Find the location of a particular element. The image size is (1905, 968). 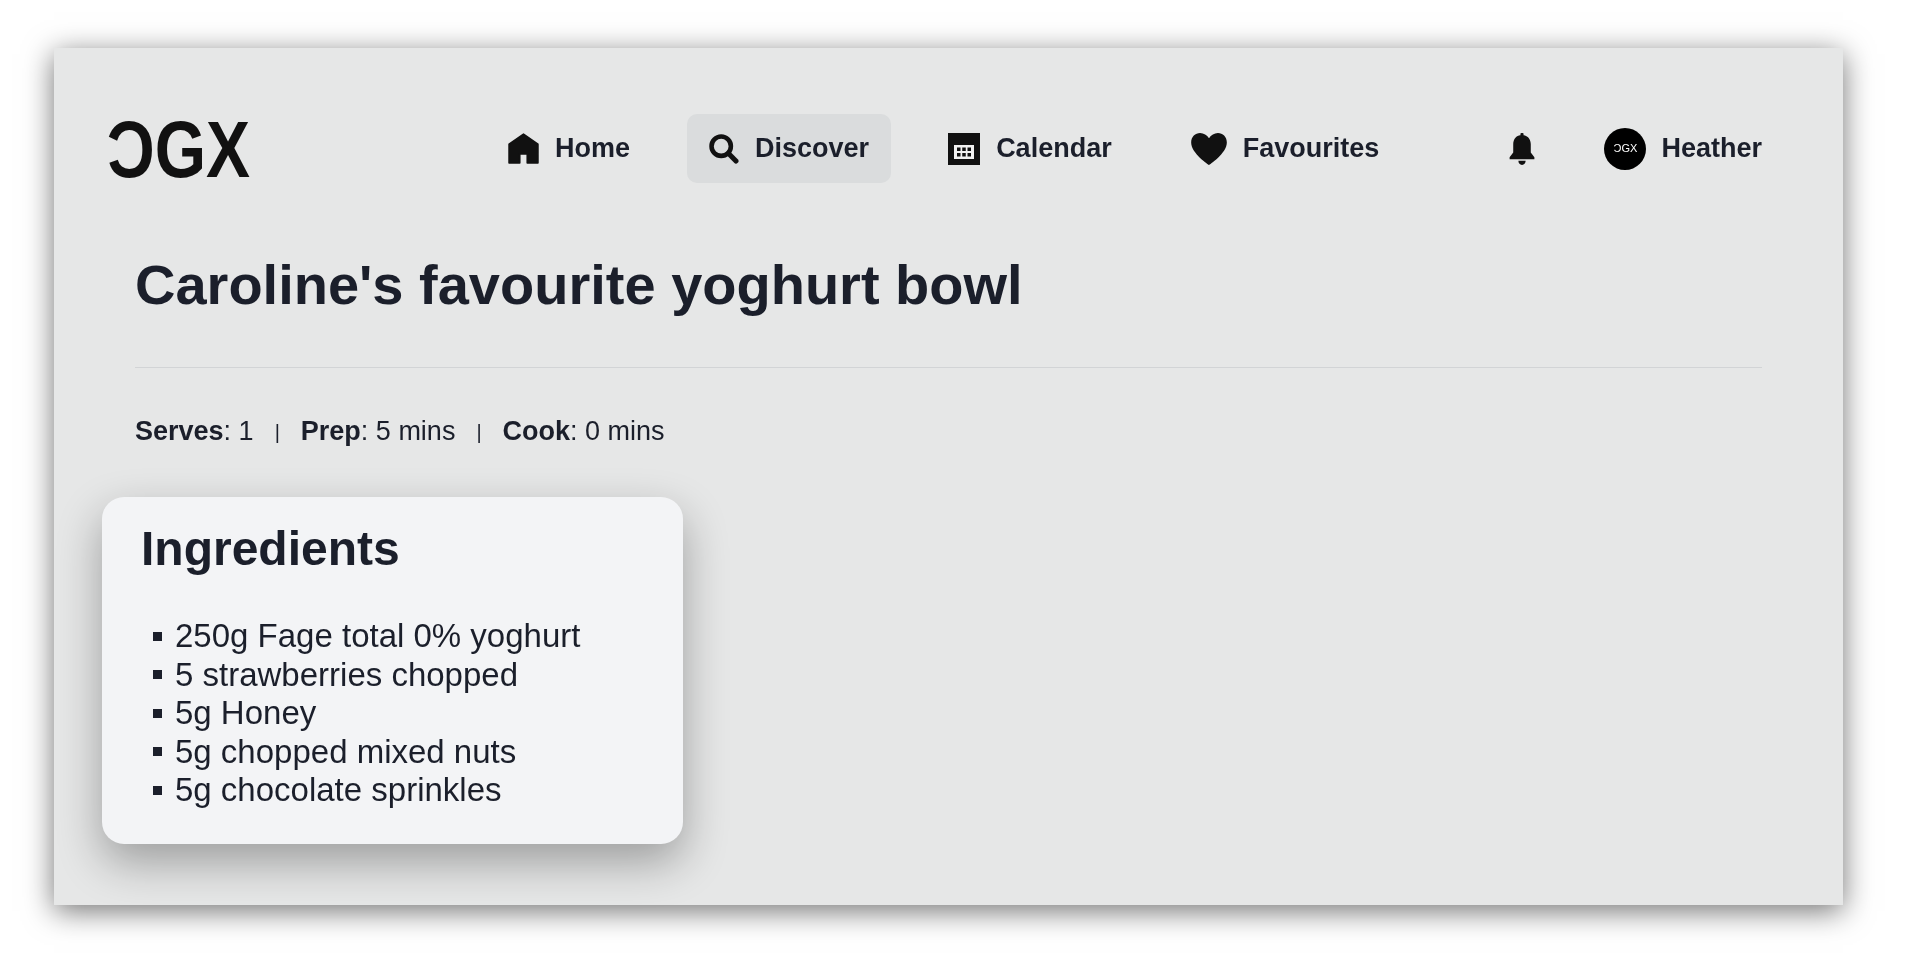

recipe-fact: Cook: 0 mins is located at coordinates (583, 431).